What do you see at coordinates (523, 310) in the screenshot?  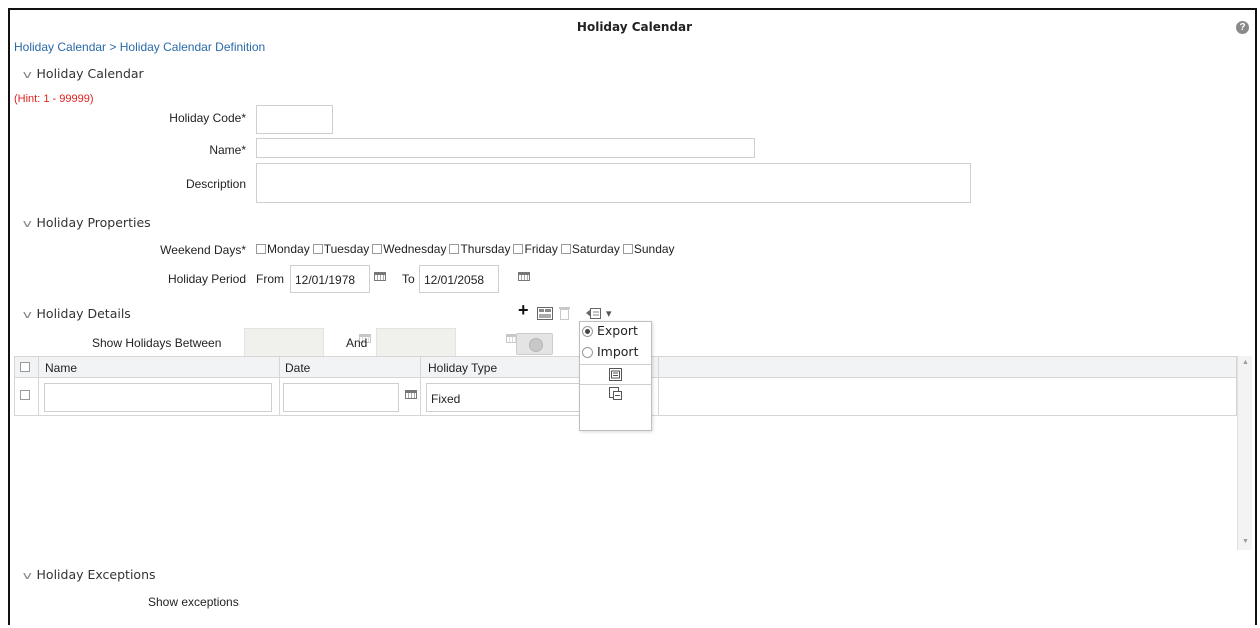 I see `add-icon: +` at bounding box center [523, 310].